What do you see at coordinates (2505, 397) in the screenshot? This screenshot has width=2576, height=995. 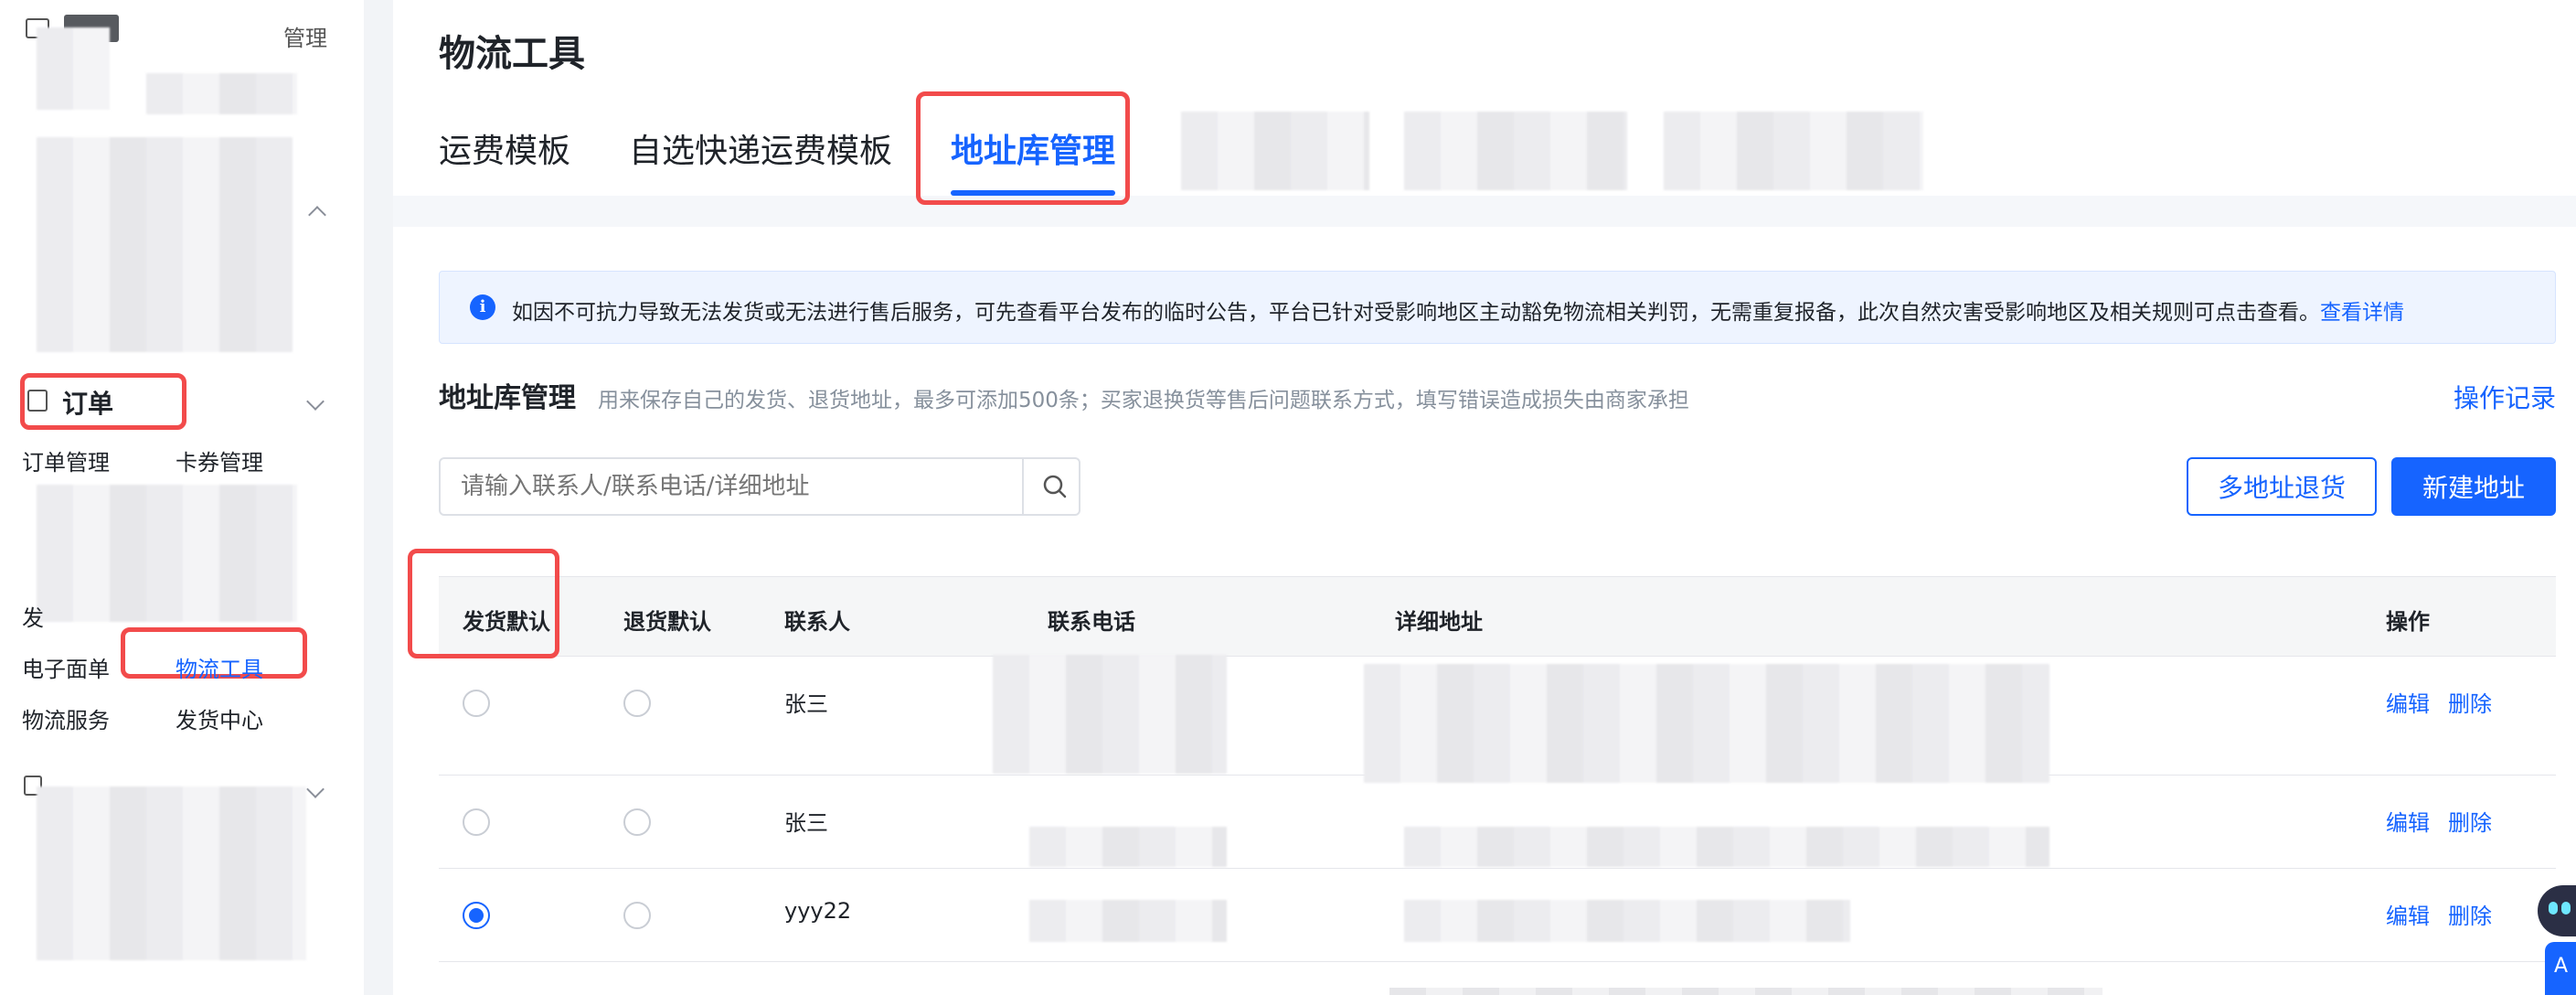 I see `operation-record-link: 操作记录` at bounding box center [2505, 397].